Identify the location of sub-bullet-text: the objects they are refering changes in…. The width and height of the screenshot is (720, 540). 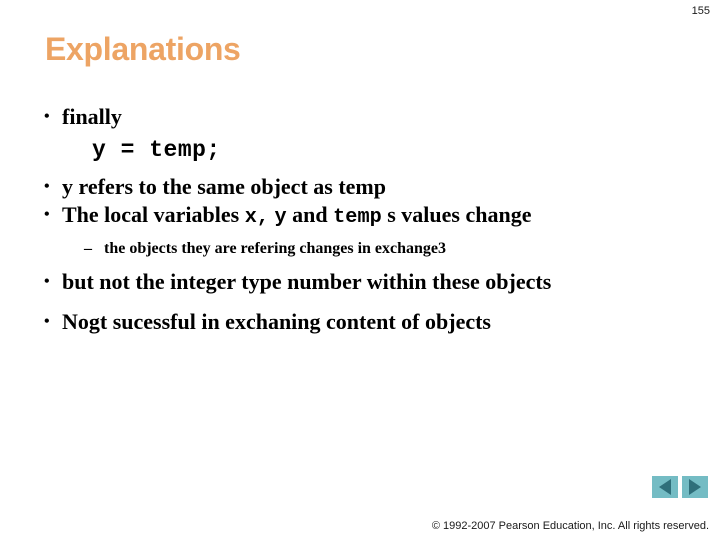
(275, 249).